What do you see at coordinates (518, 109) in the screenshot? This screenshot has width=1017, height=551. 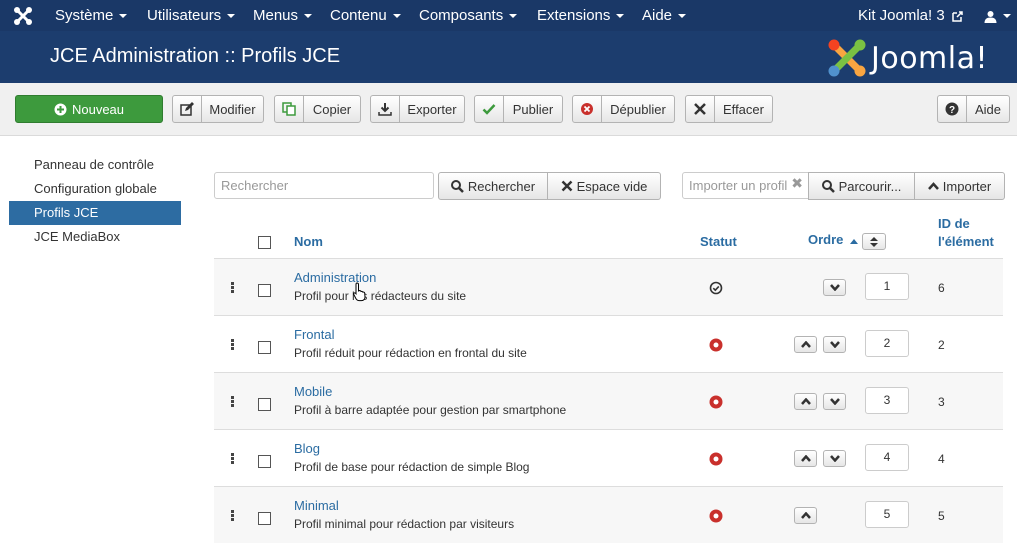 I see `publish-button: Publier` at bounding box center [518, 109].